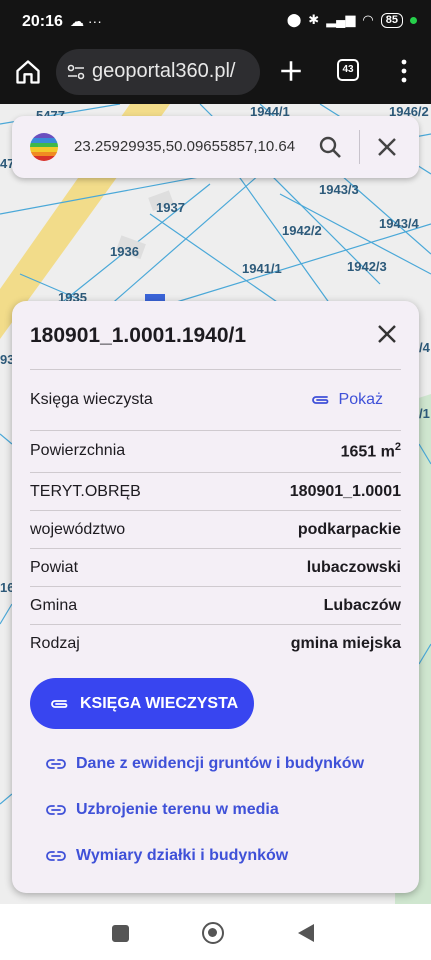 Image resolution: width=431 pixels, height=960 pixels. Describe the element at coordinates (262, 268) in the screenshot. I see `parcel-label: 1941/1` at that location.